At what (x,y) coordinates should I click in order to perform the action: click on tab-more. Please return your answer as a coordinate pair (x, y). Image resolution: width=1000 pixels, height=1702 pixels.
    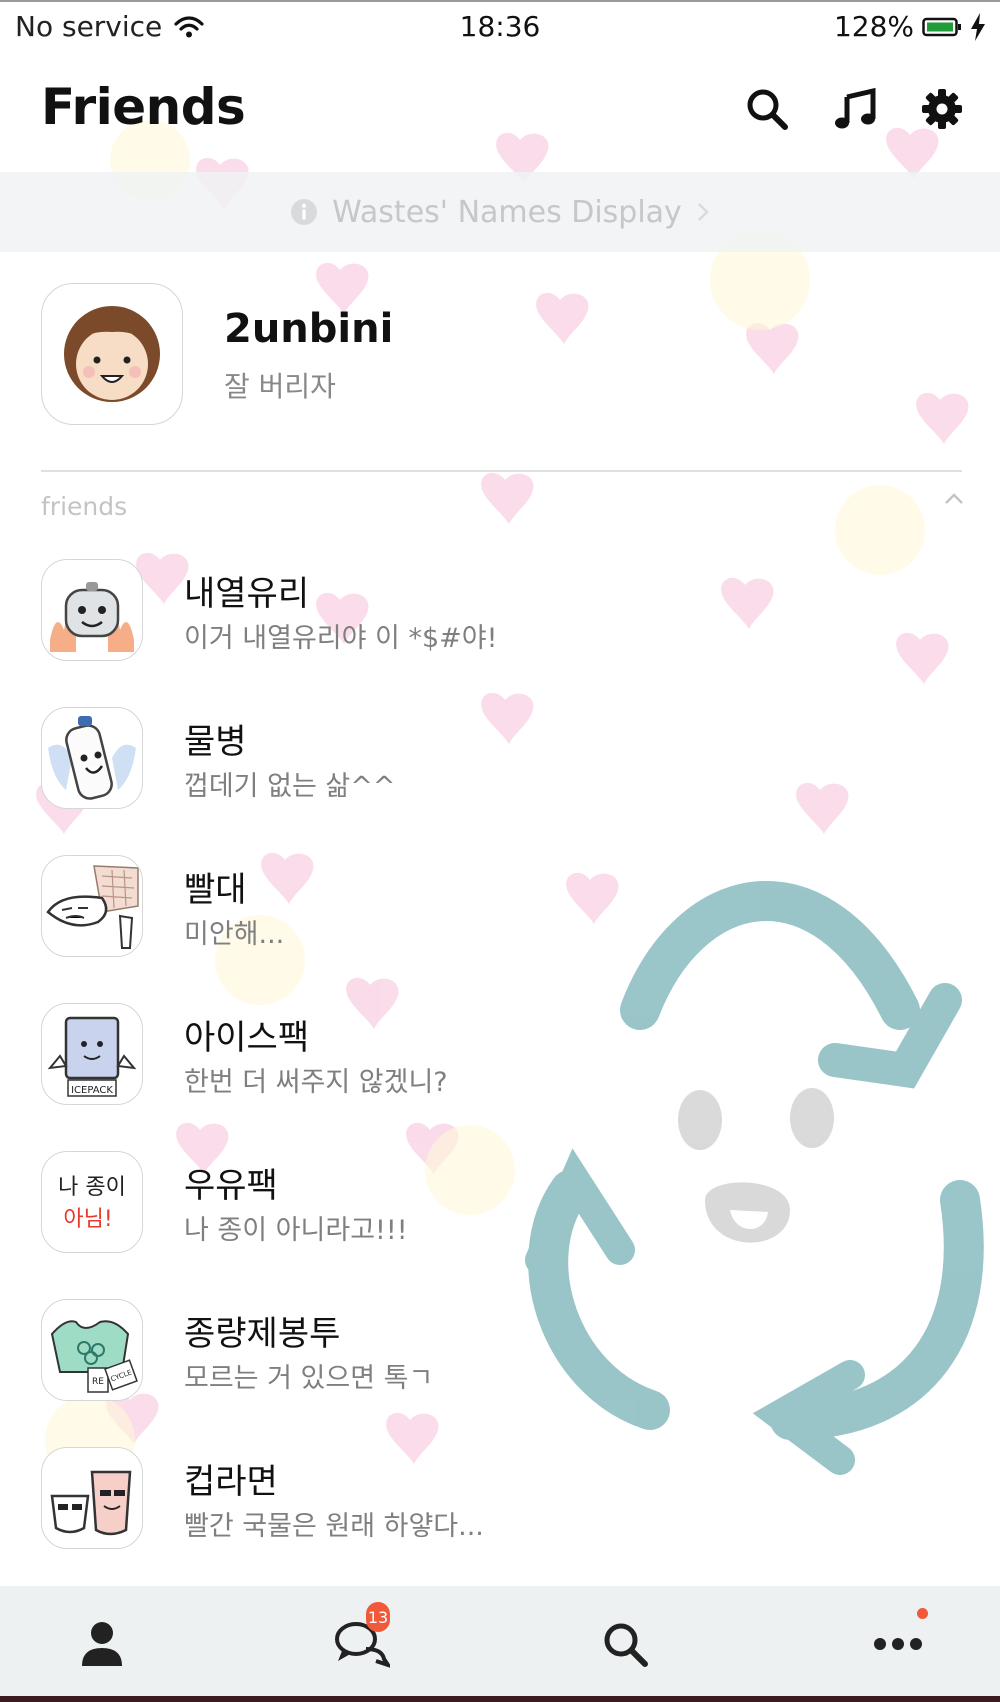
    Looking at the image, I should click on (898, 1642).